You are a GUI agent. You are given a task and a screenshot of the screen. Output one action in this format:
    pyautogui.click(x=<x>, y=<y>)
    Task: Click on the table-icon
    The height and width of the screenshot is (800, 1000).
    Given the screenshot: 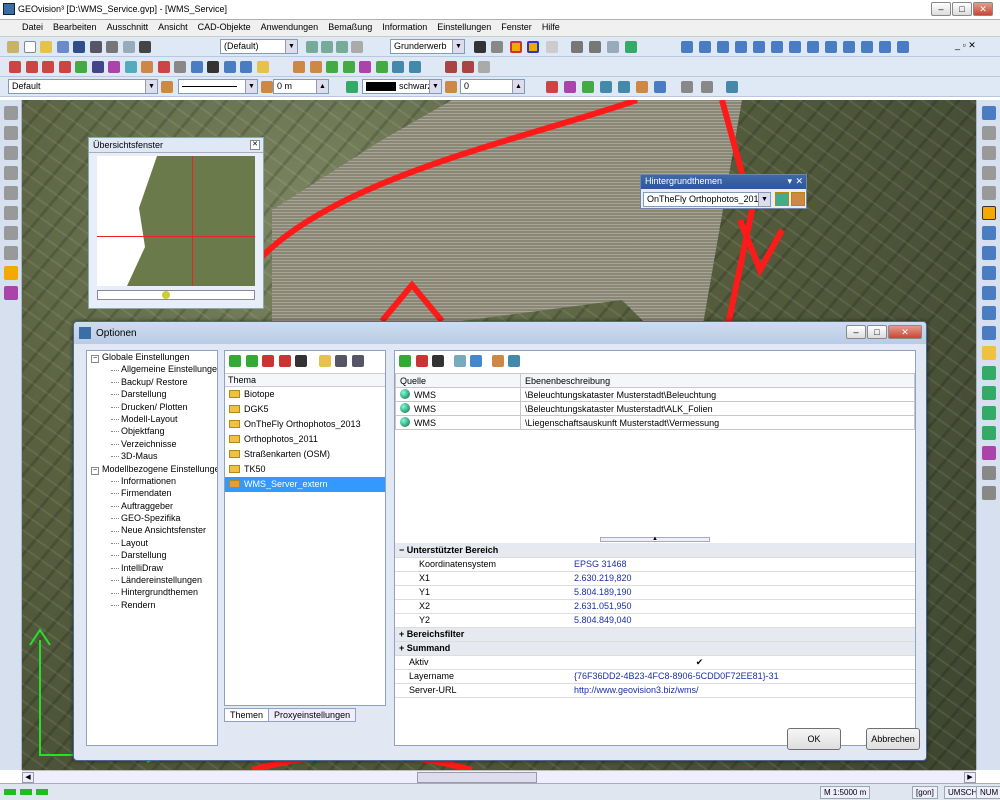 What is the action you would take?
    pyautogui.click(x=613, y=47)
    